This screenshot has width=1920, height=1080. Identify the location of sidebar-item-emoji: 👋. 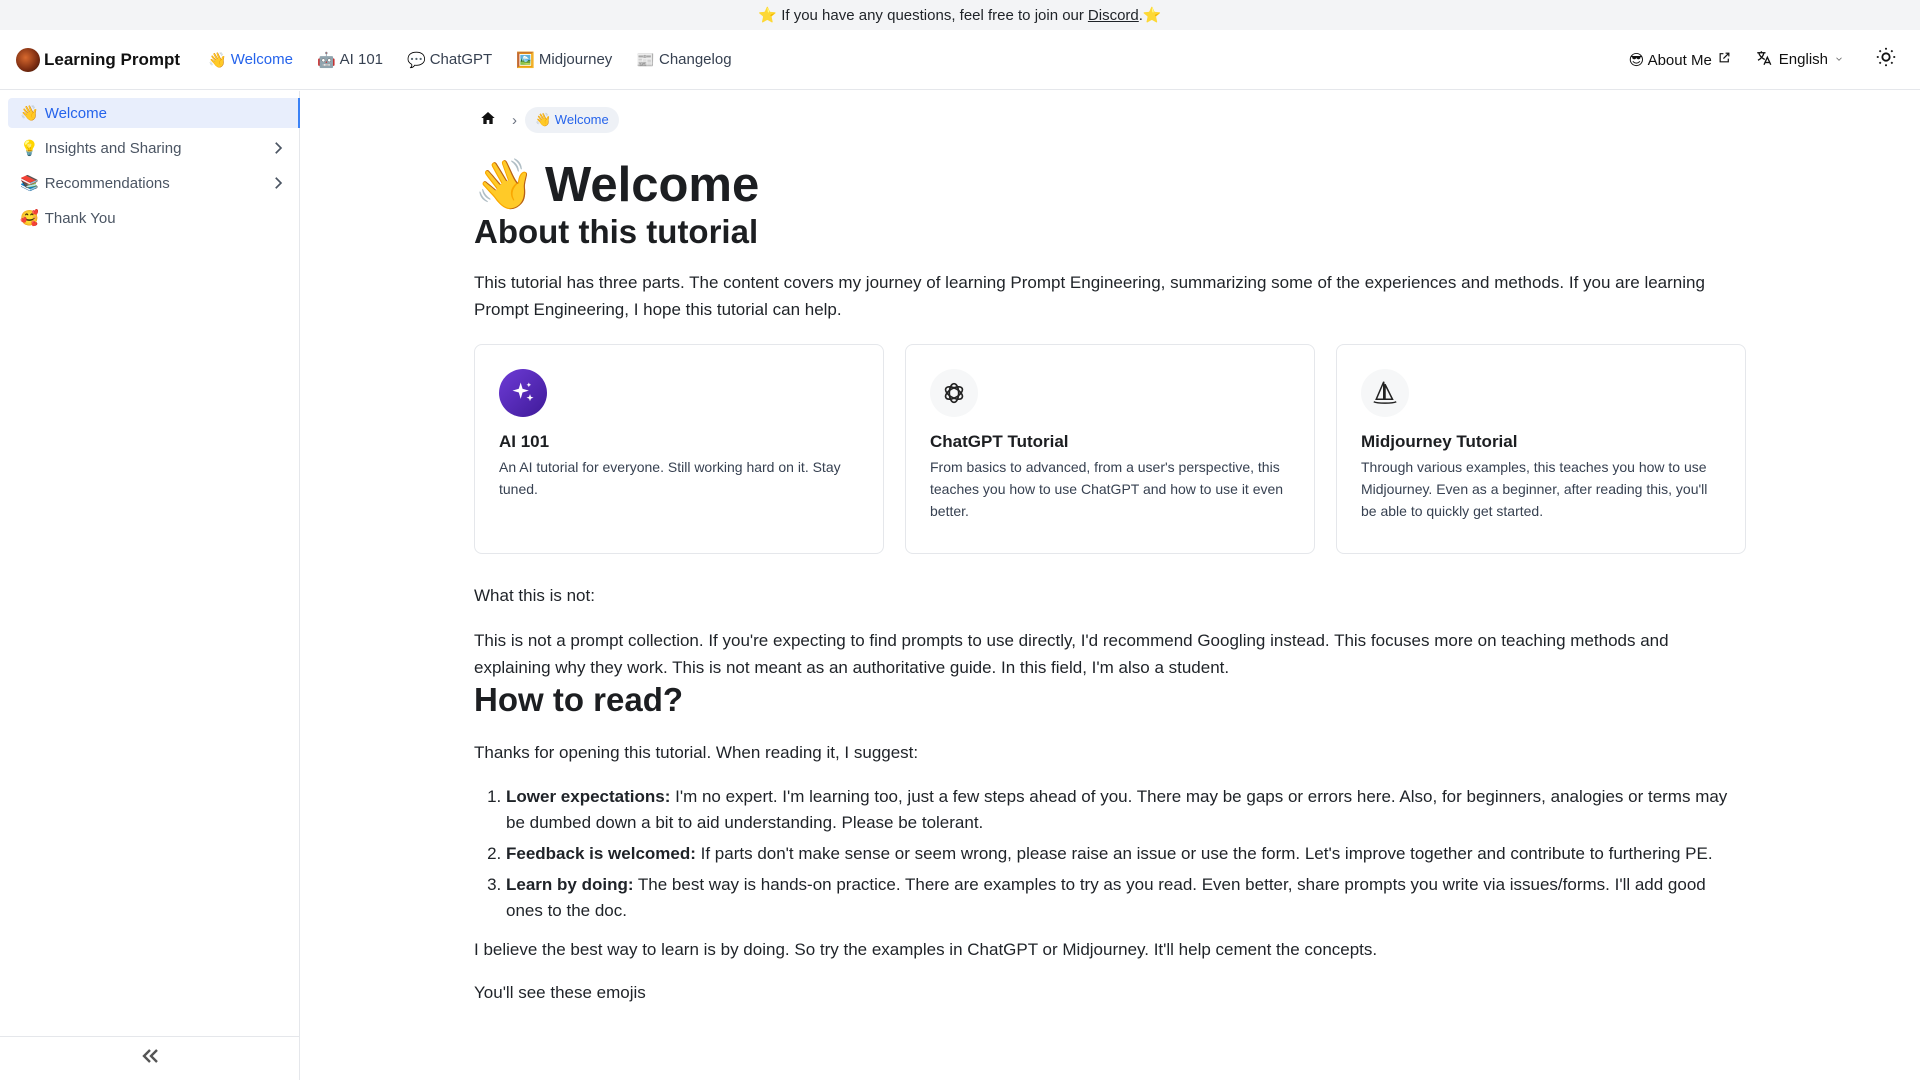
(29, 113).